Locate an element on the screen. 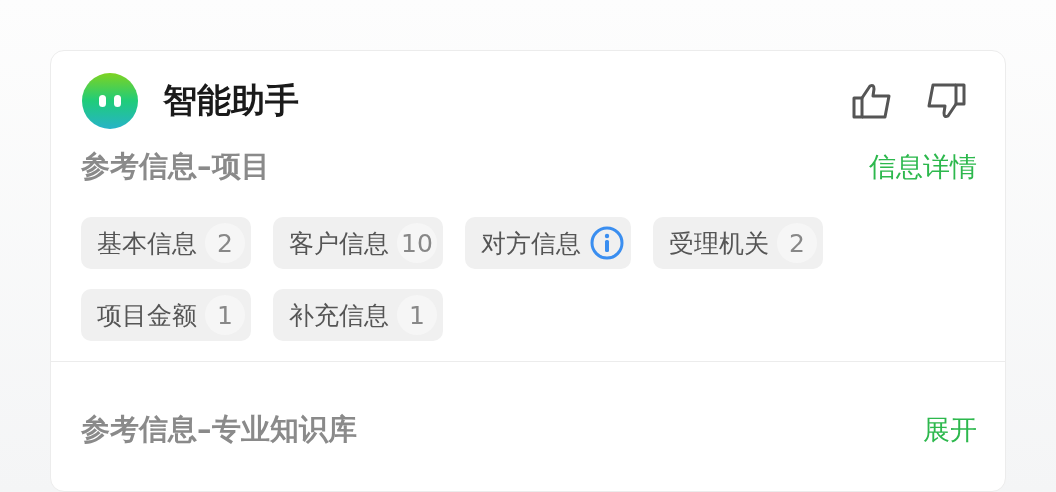 The image size is (1056, 492). section-title: 参考信息–项目 is located at coordinates (175, 166).